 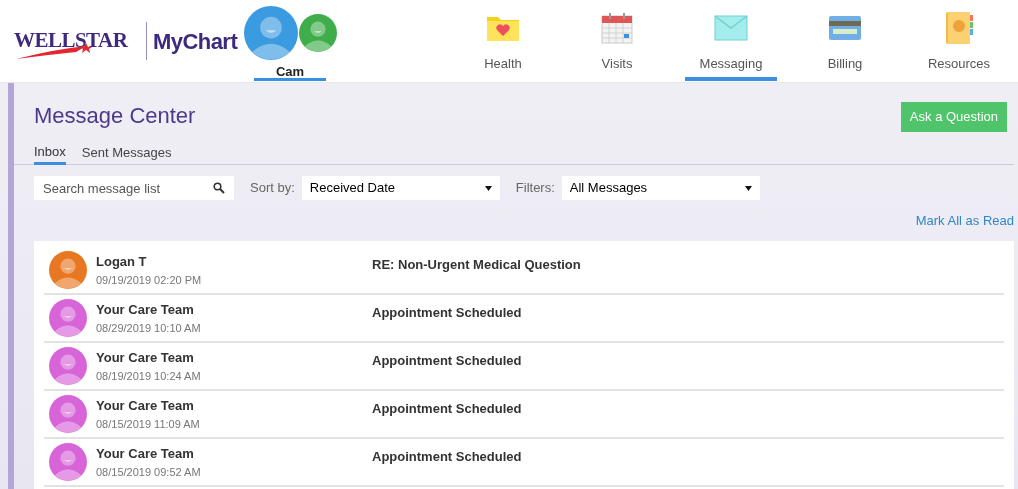 I want to click on message-subject: RE: Non-Urgent Medical Question, so click(x=476, y=265).